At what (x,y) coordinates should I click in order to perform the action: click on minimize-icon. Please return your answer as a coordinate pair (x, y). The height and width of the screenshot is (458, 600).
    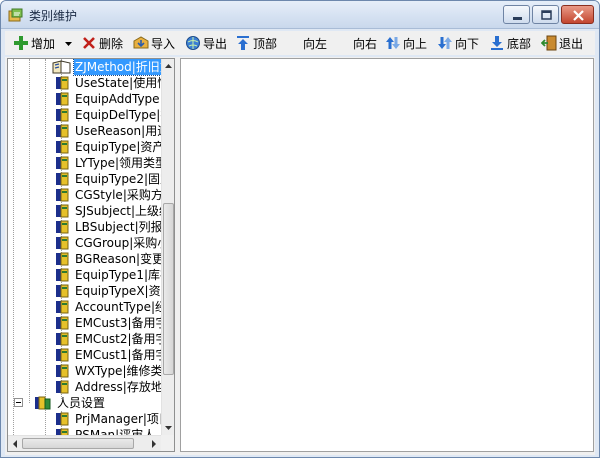
    Looking at the image, I should click on (517, 18).